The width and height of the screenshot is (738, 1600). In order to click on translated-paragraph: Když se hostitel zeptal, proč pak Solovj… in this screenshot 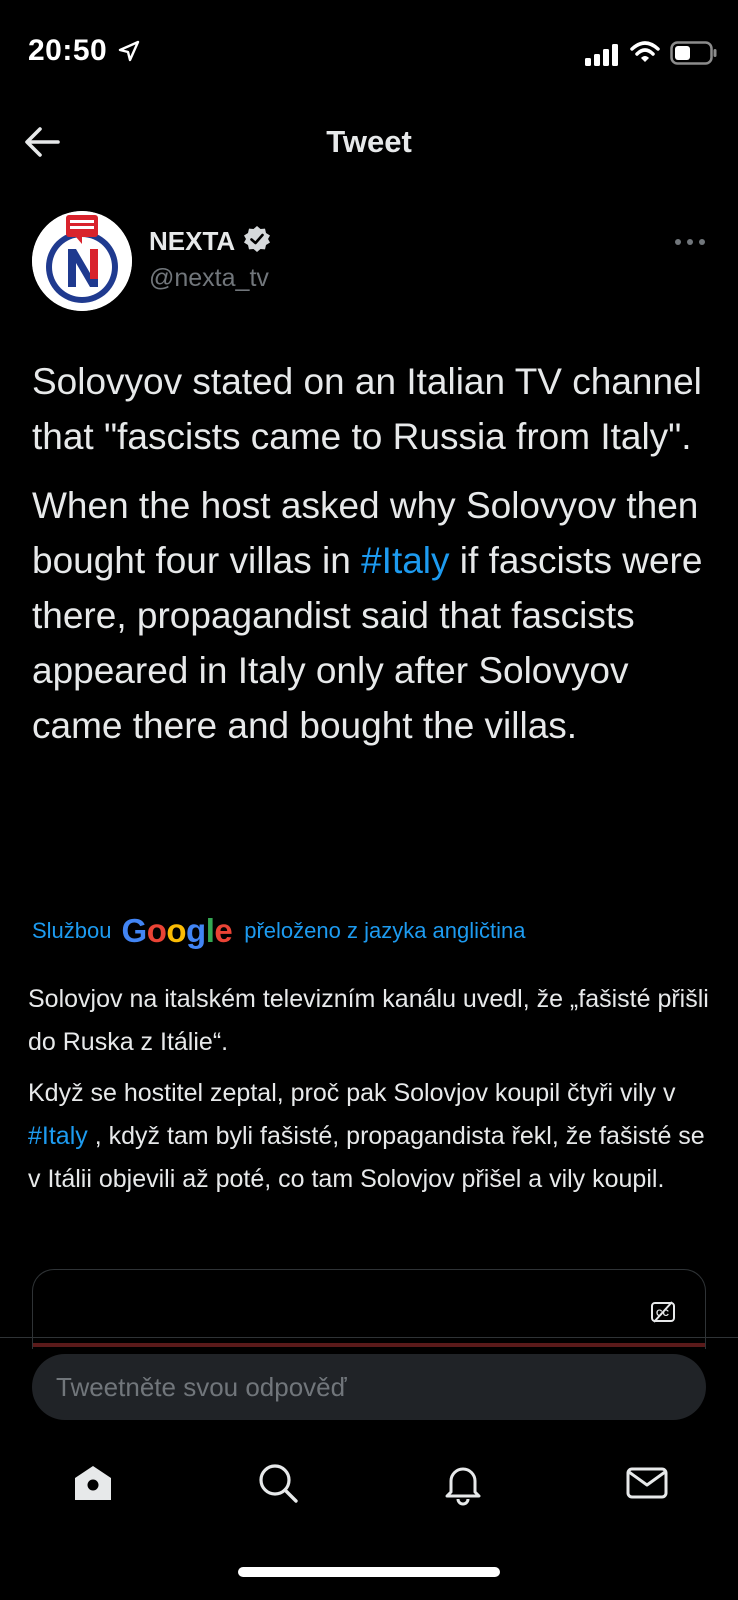, I will do `click(373, 1136)`.